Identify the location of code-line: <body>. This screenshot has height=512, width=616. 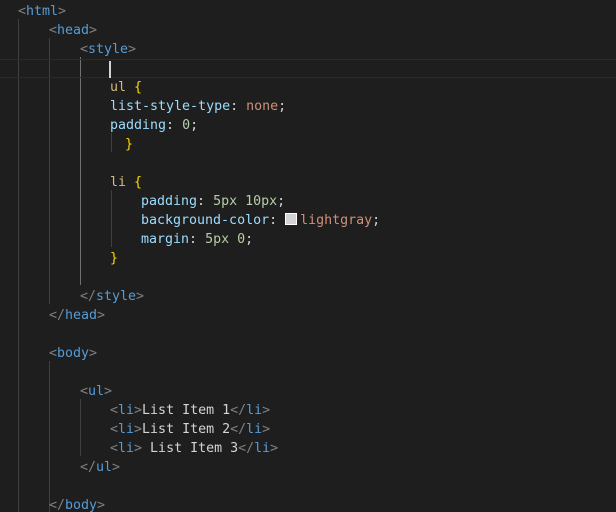
(73, 353).